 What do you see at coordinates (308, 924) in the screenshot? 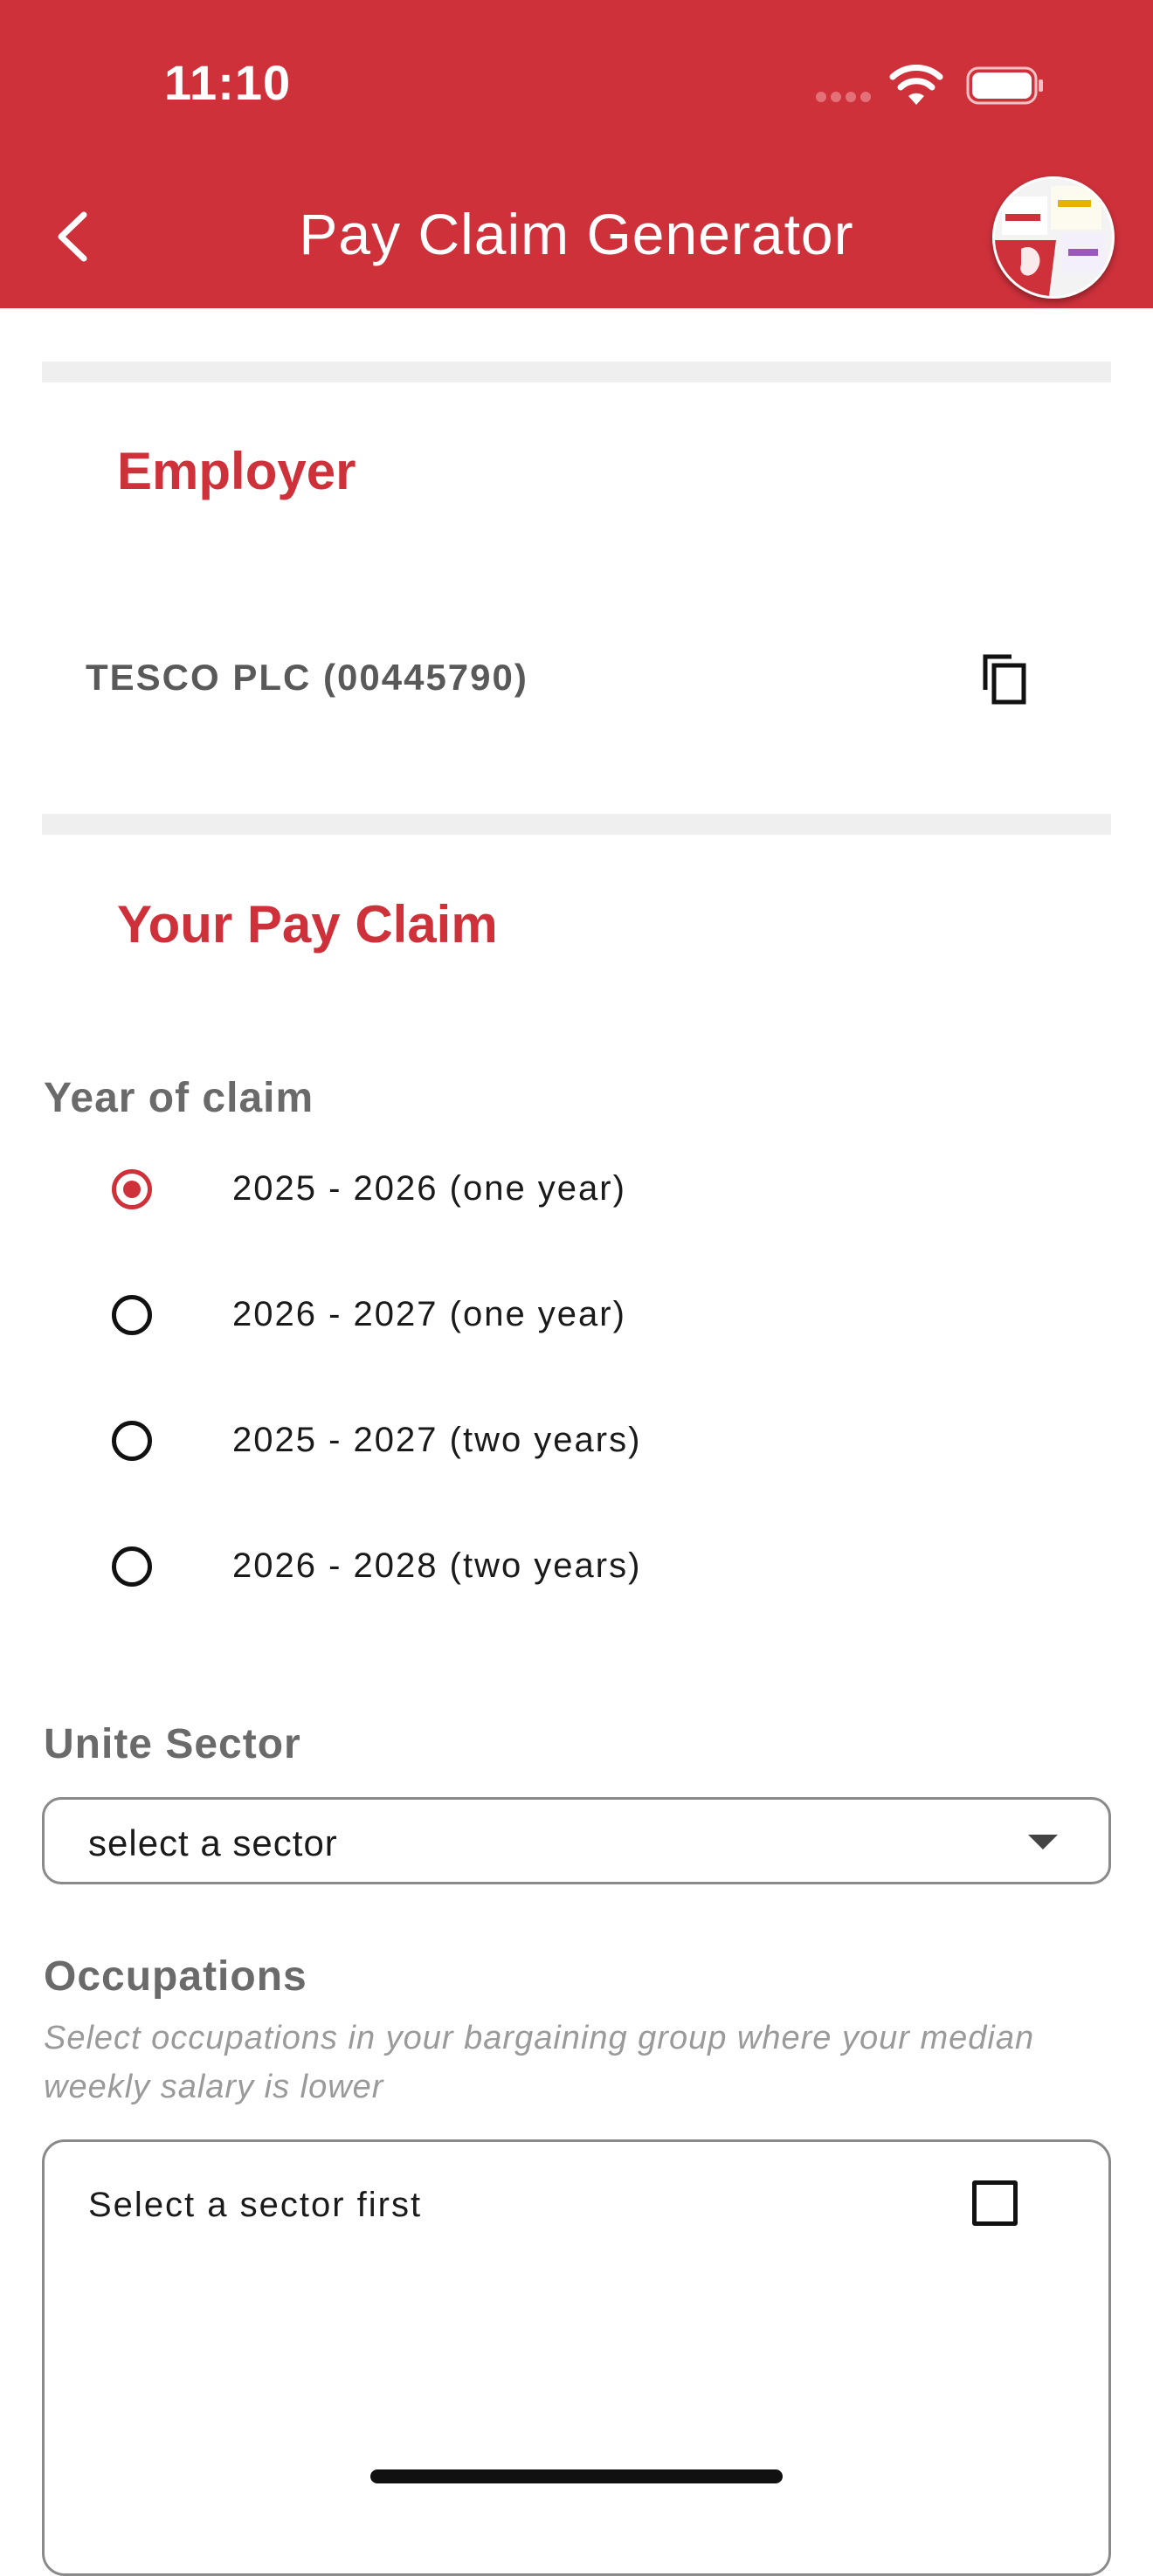
I see `pay-claim-heading: Your Pay Claim` at bounding box center [308, 924].